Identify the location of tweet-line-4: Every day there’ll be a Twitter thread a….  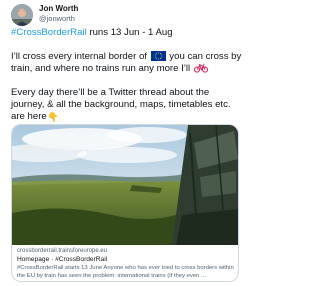
(110, 93).